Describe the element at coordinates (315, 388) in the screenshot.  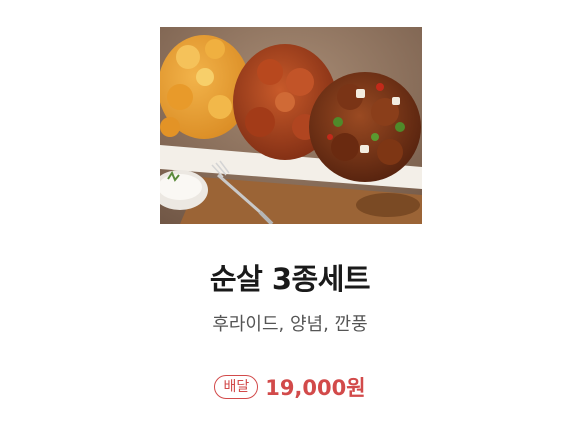
I see `product-price: 19,000원` at that location.